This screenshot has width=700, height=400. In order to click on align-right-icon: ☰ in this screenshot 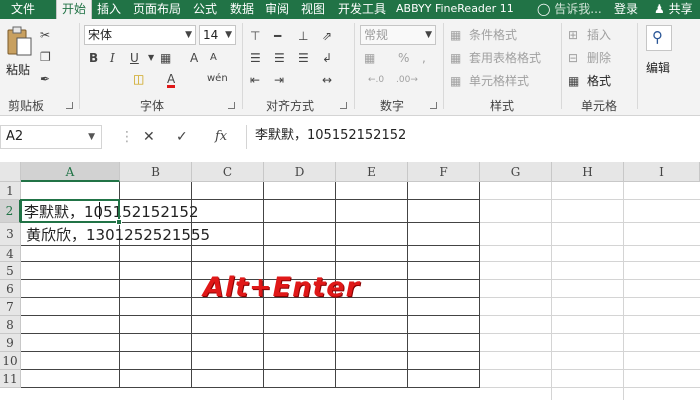, I will do `click(303, 58)`.